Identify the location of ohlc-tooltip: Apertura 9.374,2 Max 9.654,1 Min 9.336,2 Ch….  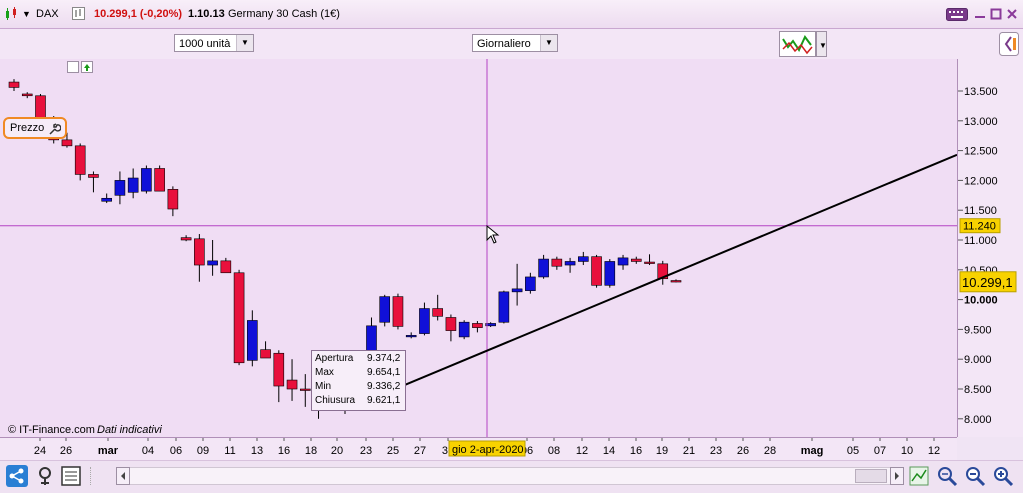
(358, 380).